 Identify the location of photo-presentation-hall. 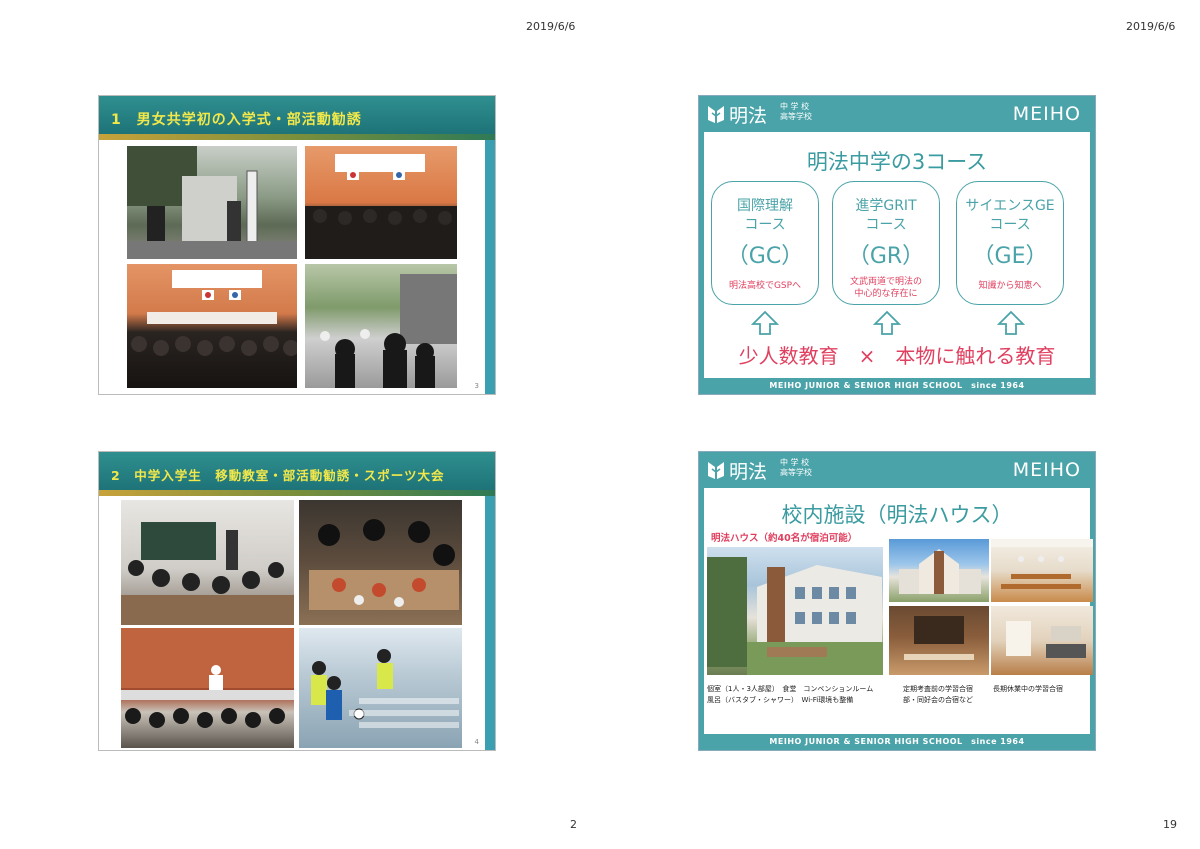
(207, 688).